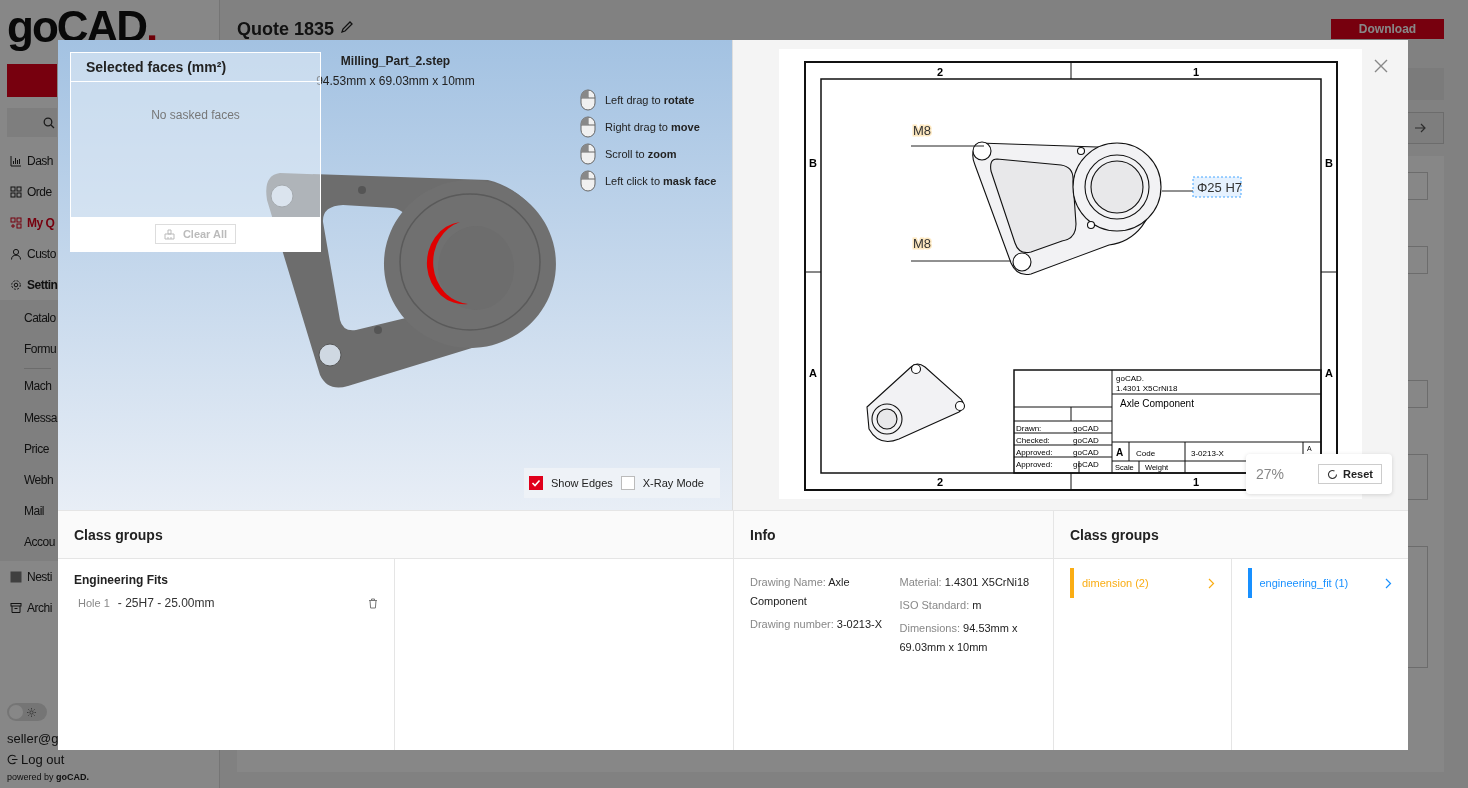 The width and height of the screenshot is (1468, 788). Describe the element at coordinates (1350, 474) in the screenshot. I see `reset-button: Reset` at that location.